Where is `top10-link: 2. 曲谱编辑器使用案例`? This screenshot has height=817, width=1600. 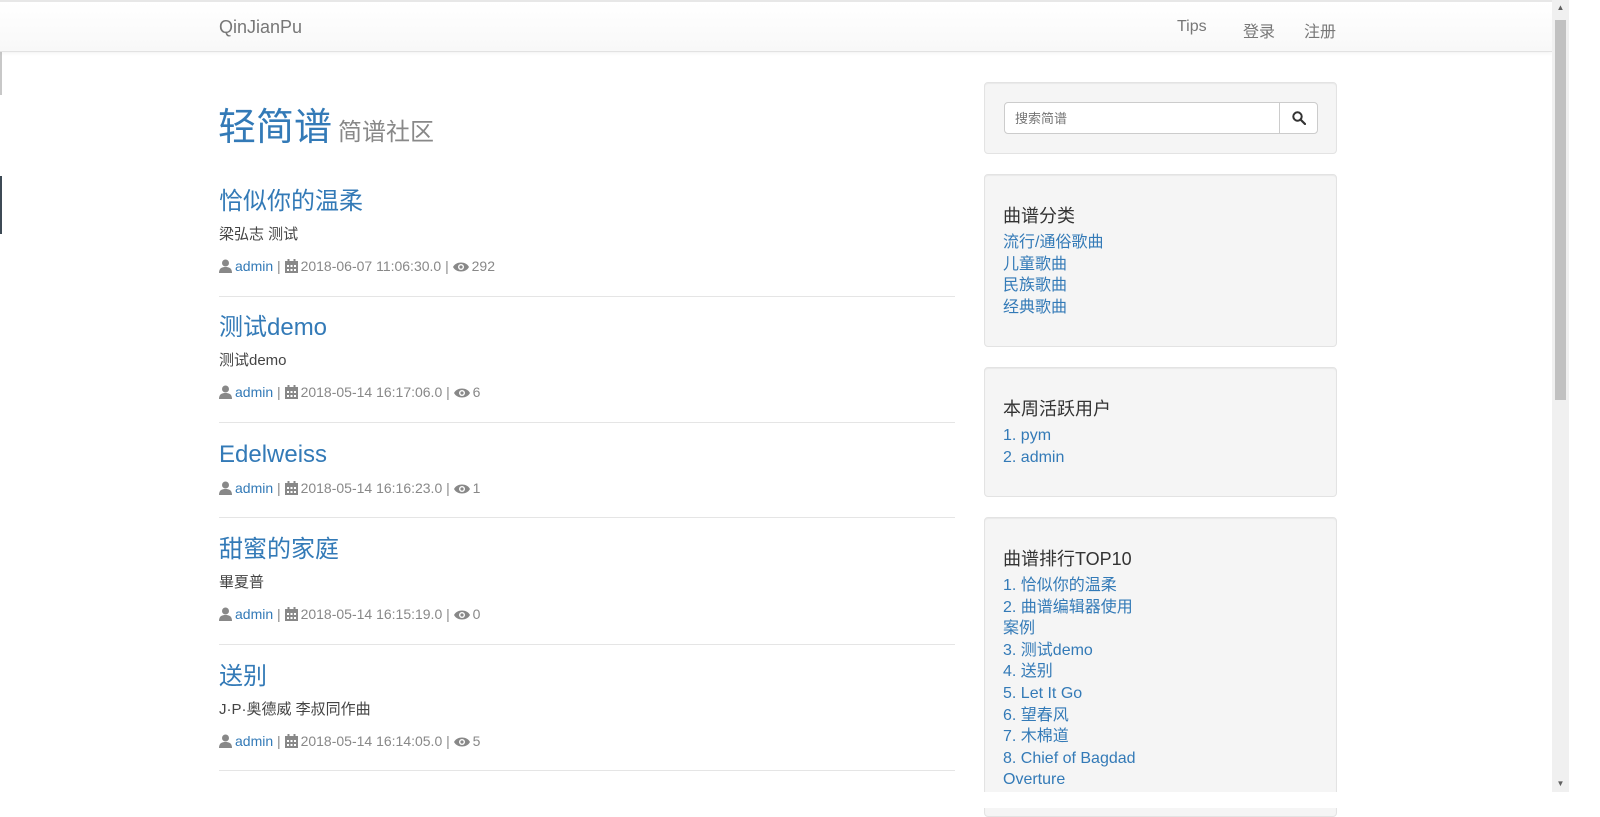 top10-link: 2. 曲谱编辑器使用案例 is located at coordinates (1068, 618).